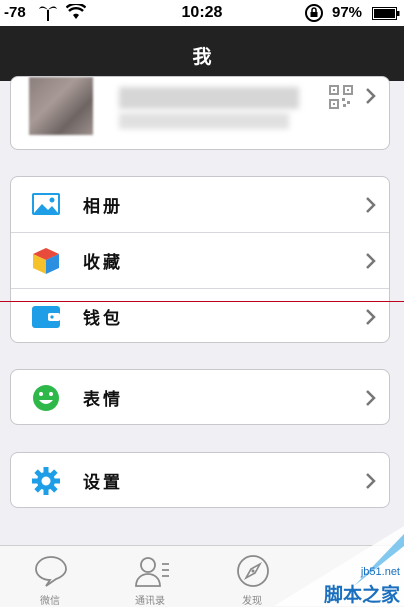 This screenshot has width=404, height=607. I want to click on profile-id-blurred, so click(204, 121).